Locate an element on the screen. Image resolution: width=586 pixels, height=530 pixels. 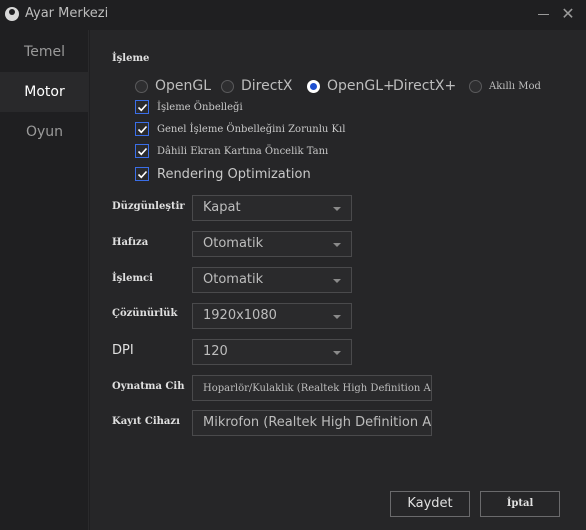
radio-label: OpenGL is located at coordinates (183, 86).